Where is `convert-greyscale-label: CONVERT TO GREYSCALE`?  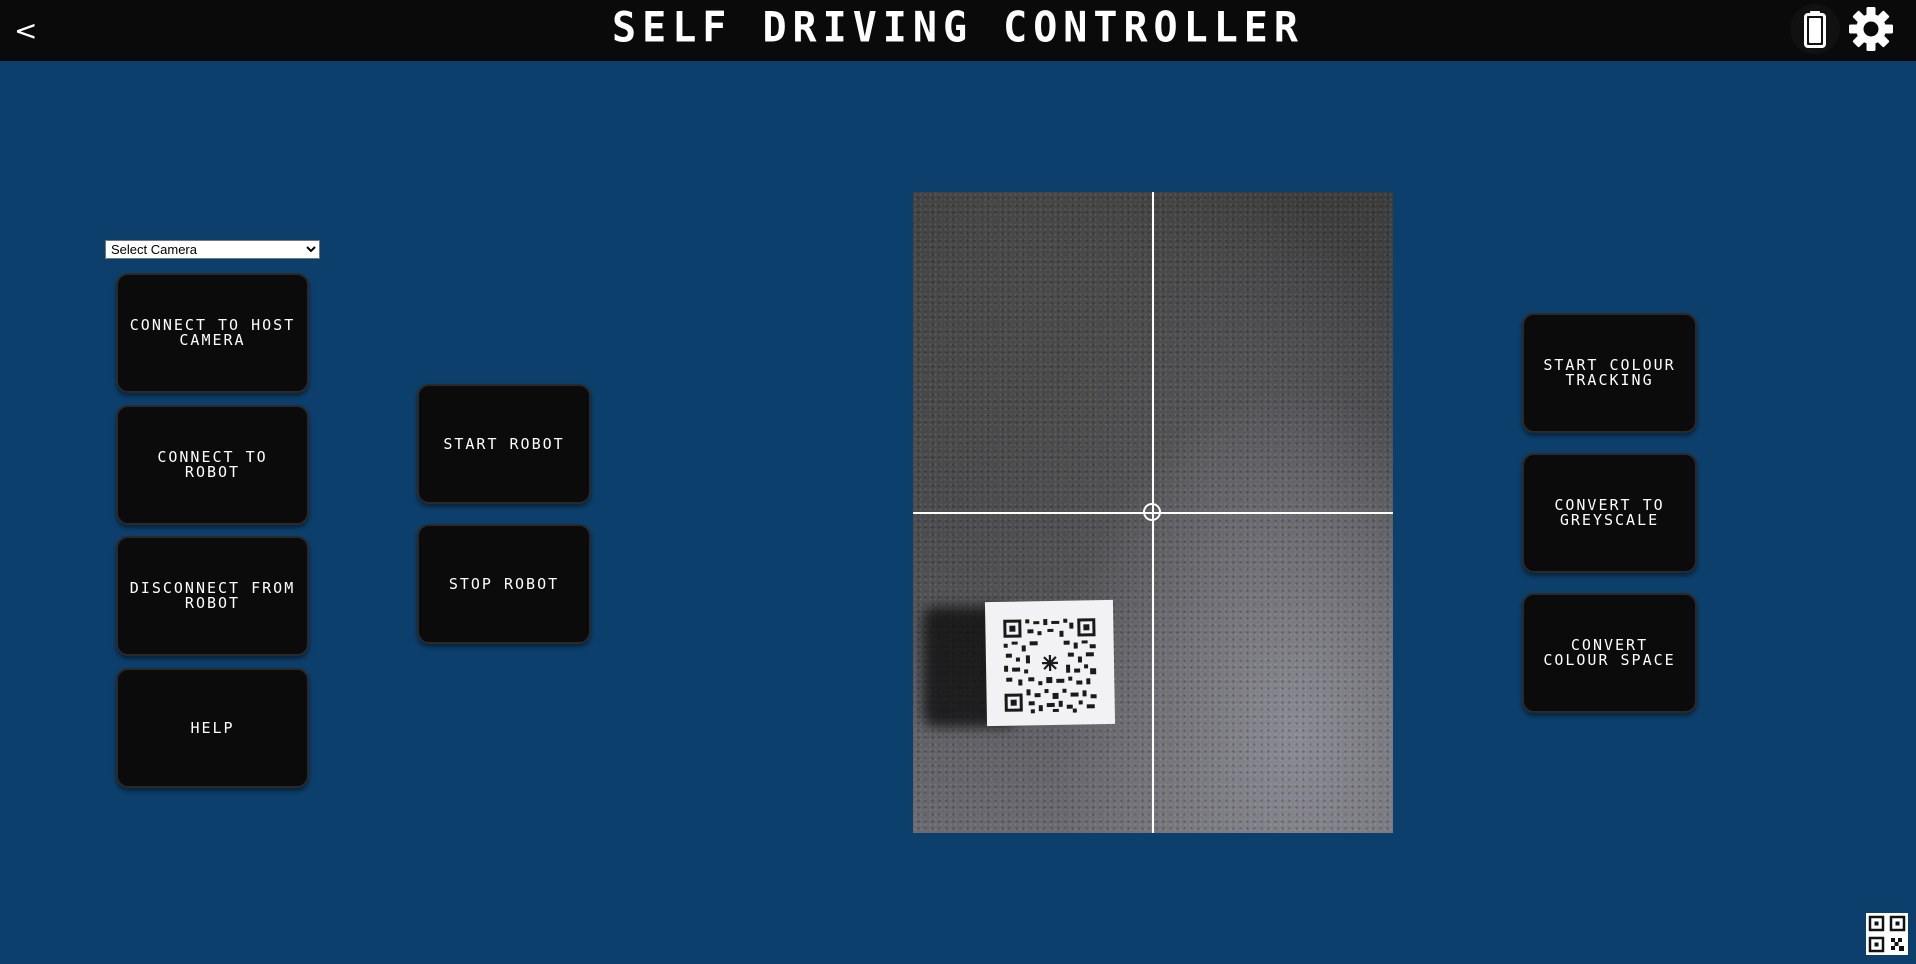 convert-greyscale-label: CONVERT TO GREYSCALE is located at coordinates (1609, 512).